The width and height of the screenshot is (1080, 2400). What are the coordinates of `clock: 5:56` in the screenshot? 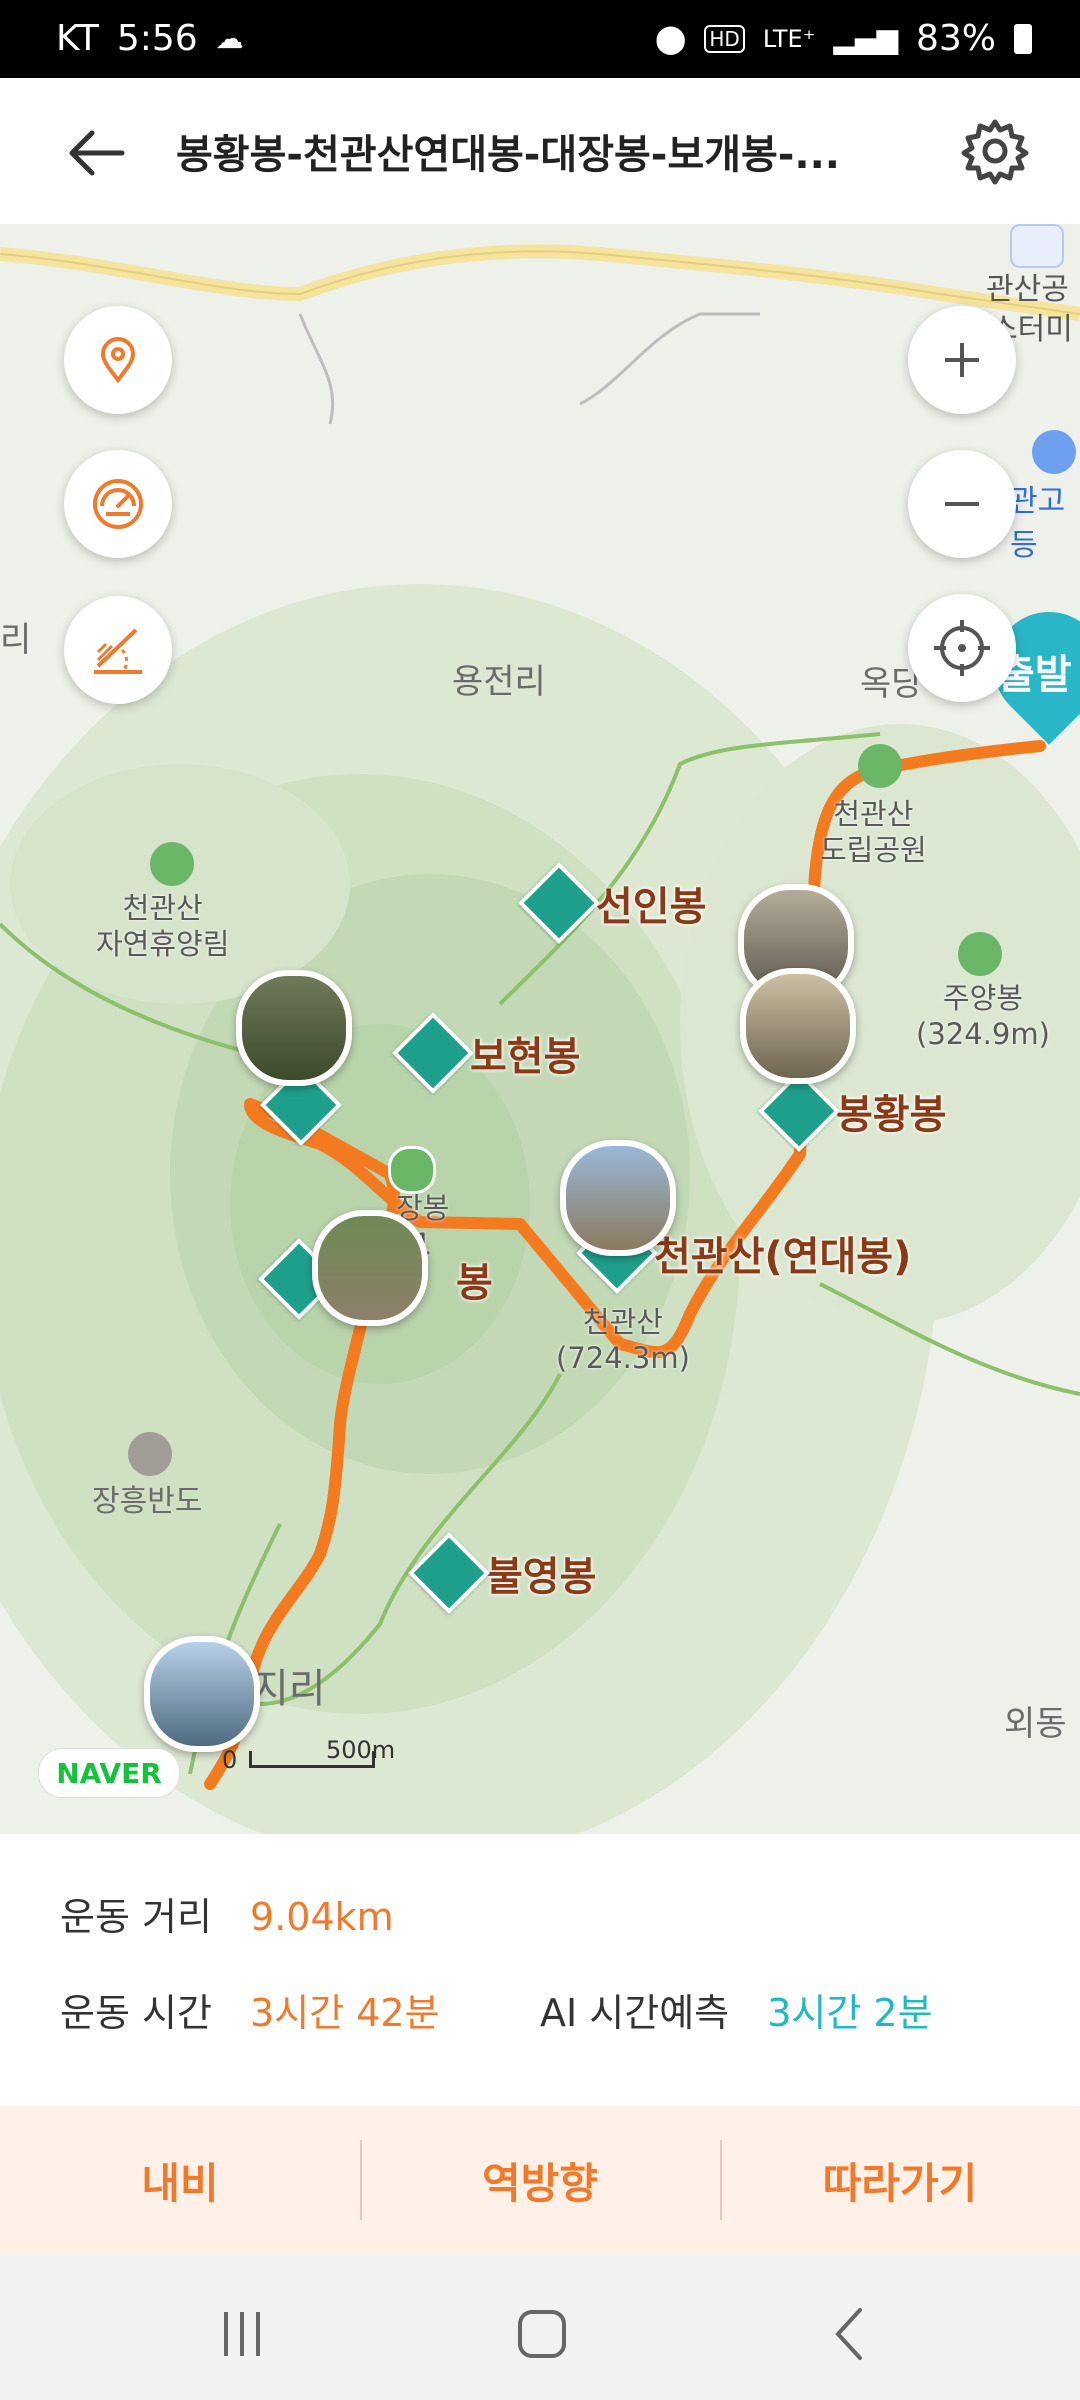 It's located at (157, 38).